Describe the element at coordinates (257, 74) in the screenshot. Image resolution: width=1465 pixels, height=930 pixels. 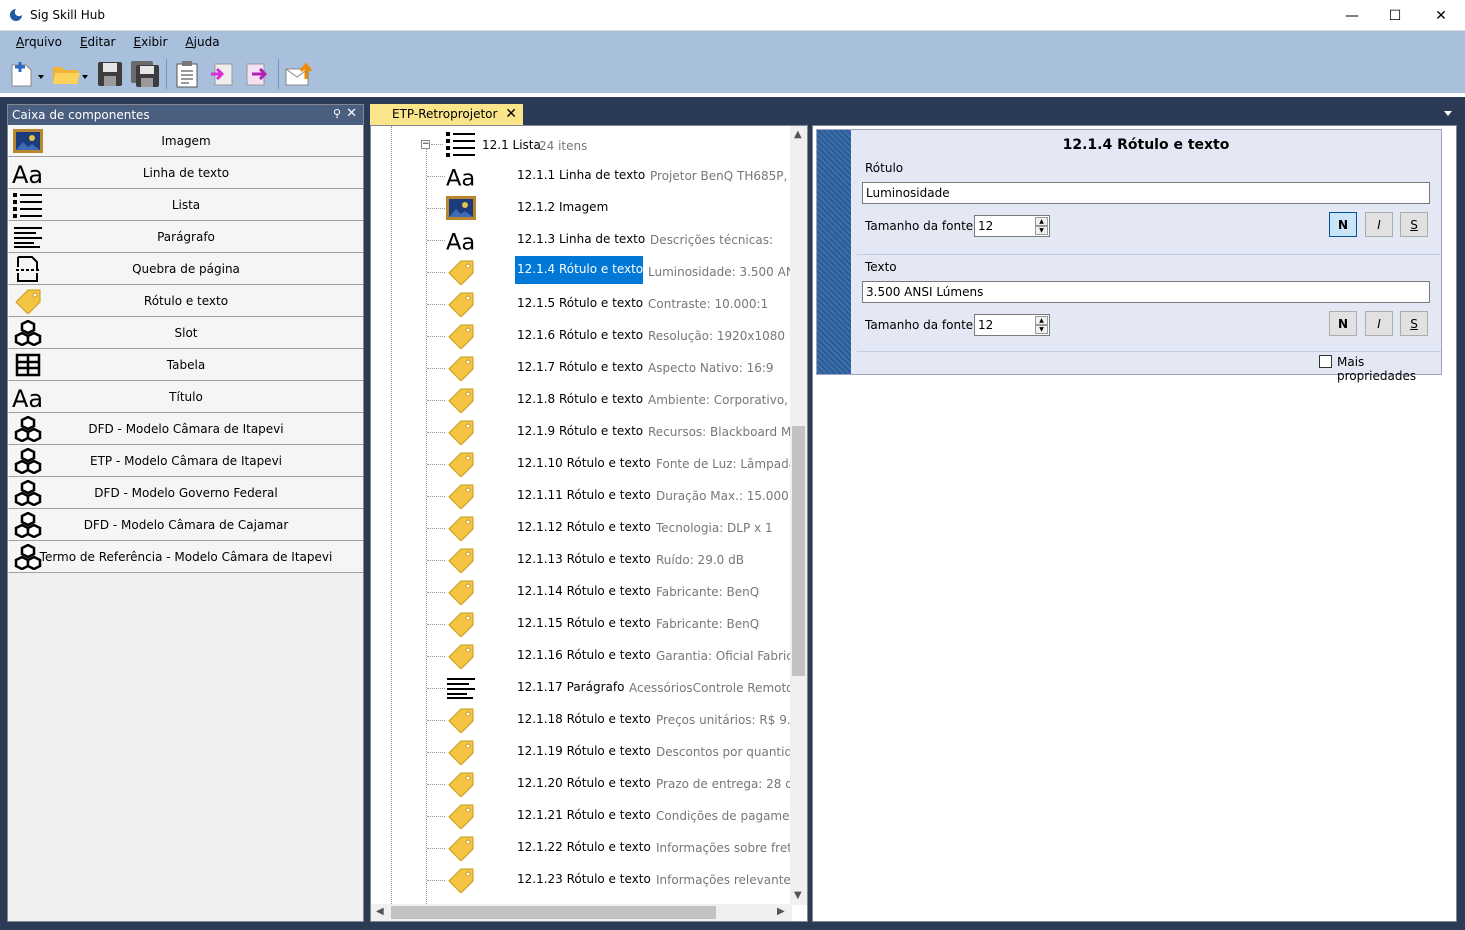
I see `export-button` at that location.